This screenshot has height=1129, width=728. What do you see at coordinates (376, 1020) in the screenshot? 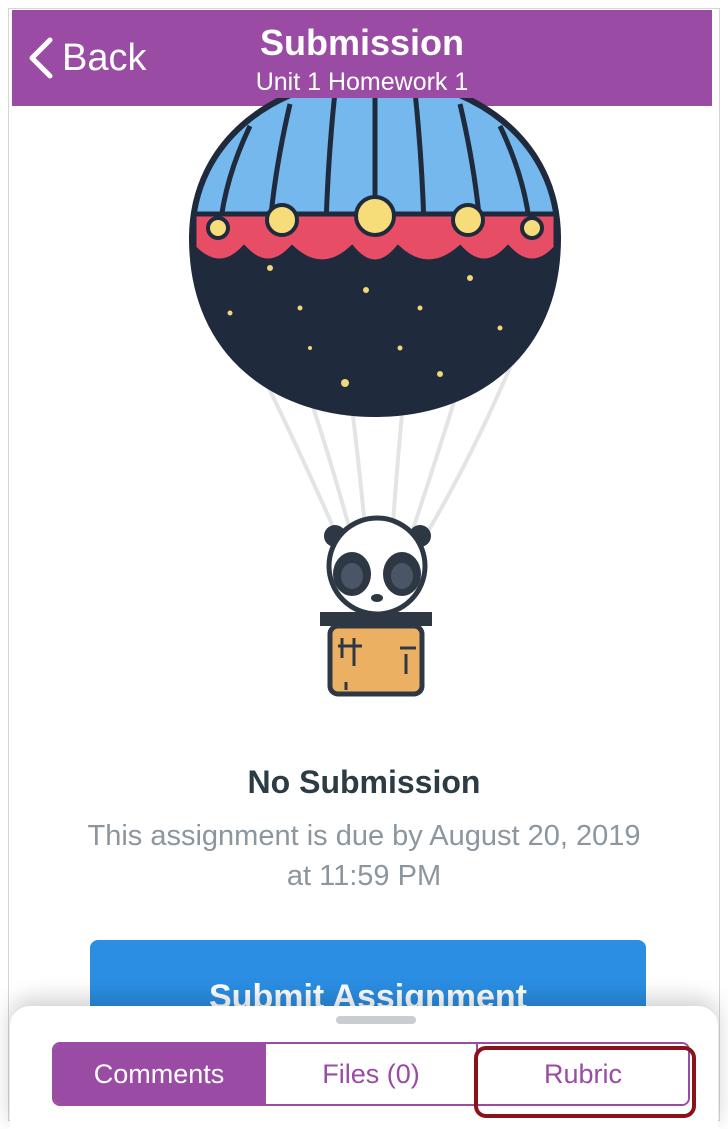
I see `drawer-handle` at bounding box center [376, 1020].